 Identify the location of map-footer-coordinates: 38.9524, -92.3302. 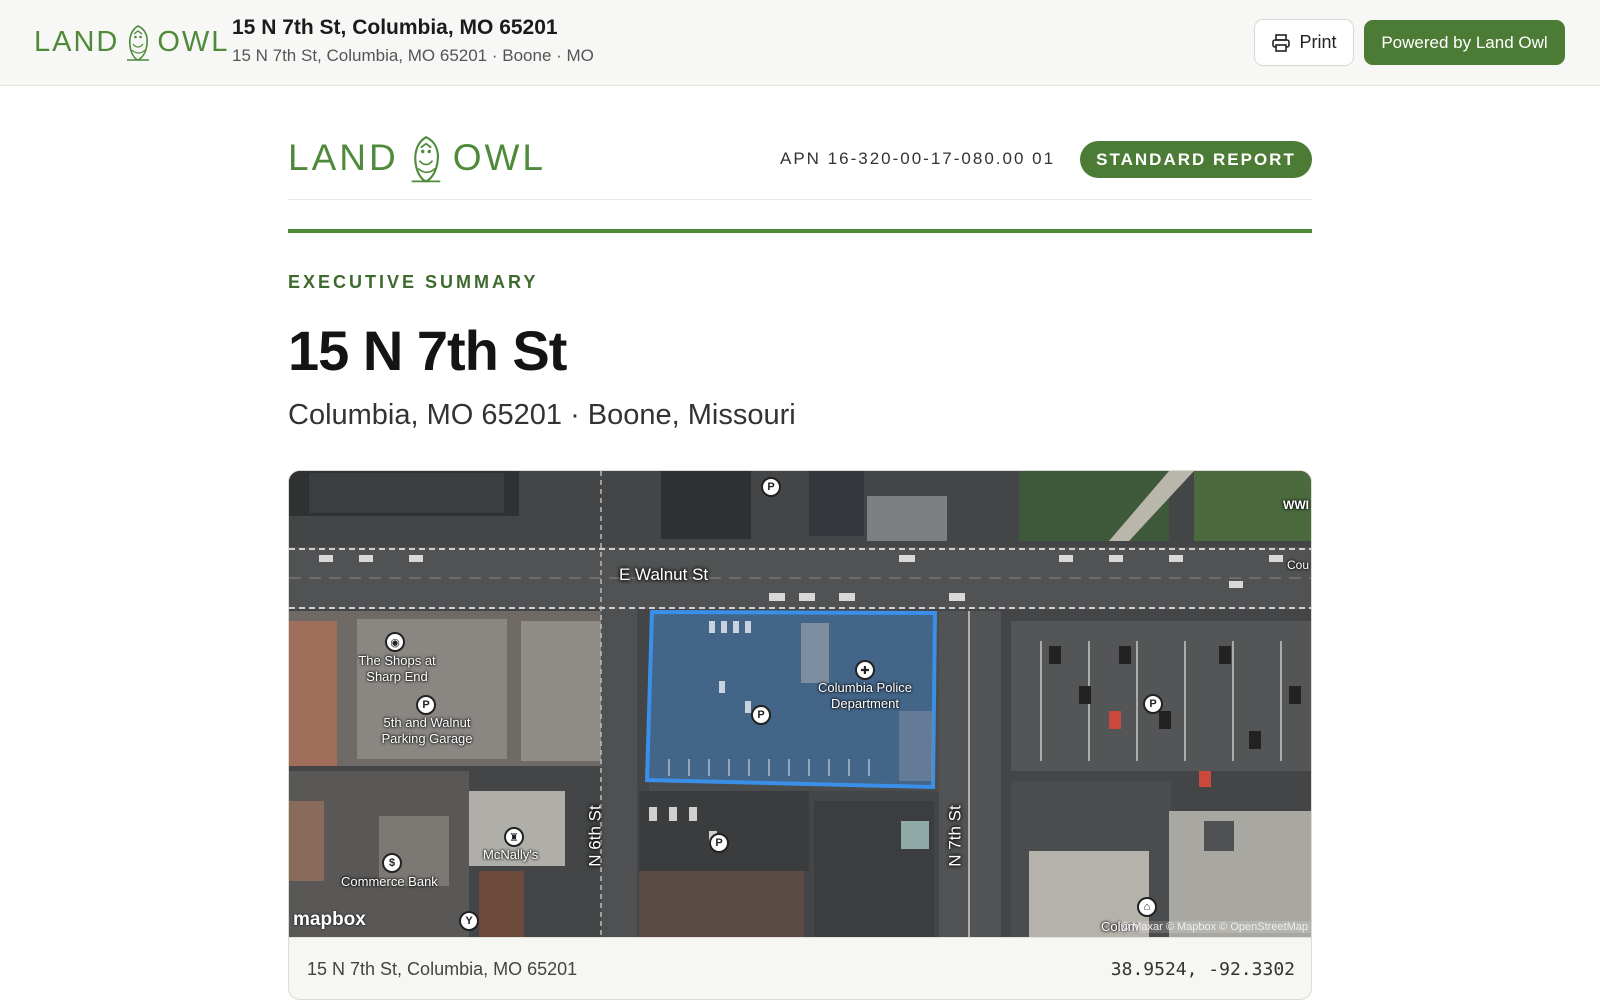
(1202, 969).